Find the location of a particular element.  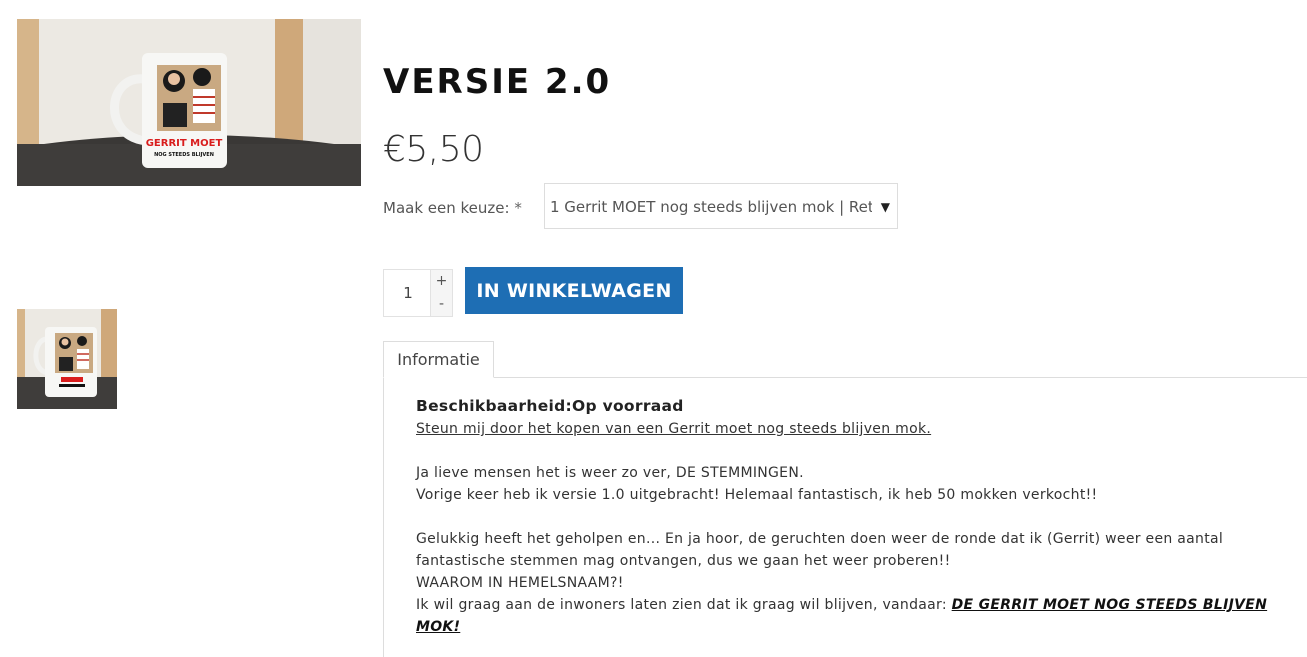

mug-text-line1: GERRIT MOET is located at coordinates (184, 143).